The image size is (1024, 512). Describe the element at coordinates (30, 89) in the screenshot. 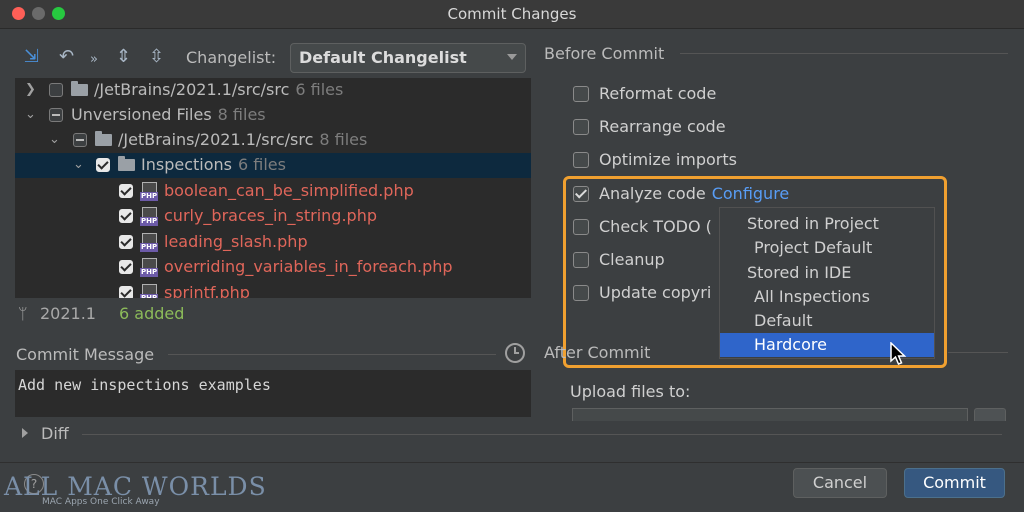

I see `chevron-right-icon: ❯` at that location.